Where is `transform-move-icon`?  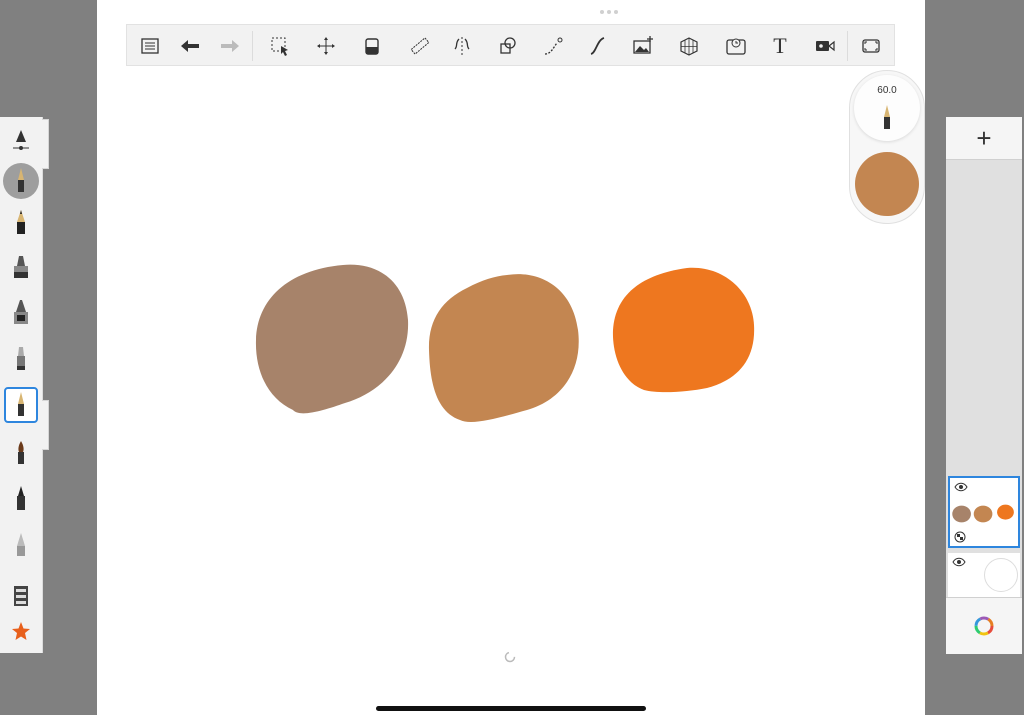
transform-move-icon is located at coordinates (326, 46).